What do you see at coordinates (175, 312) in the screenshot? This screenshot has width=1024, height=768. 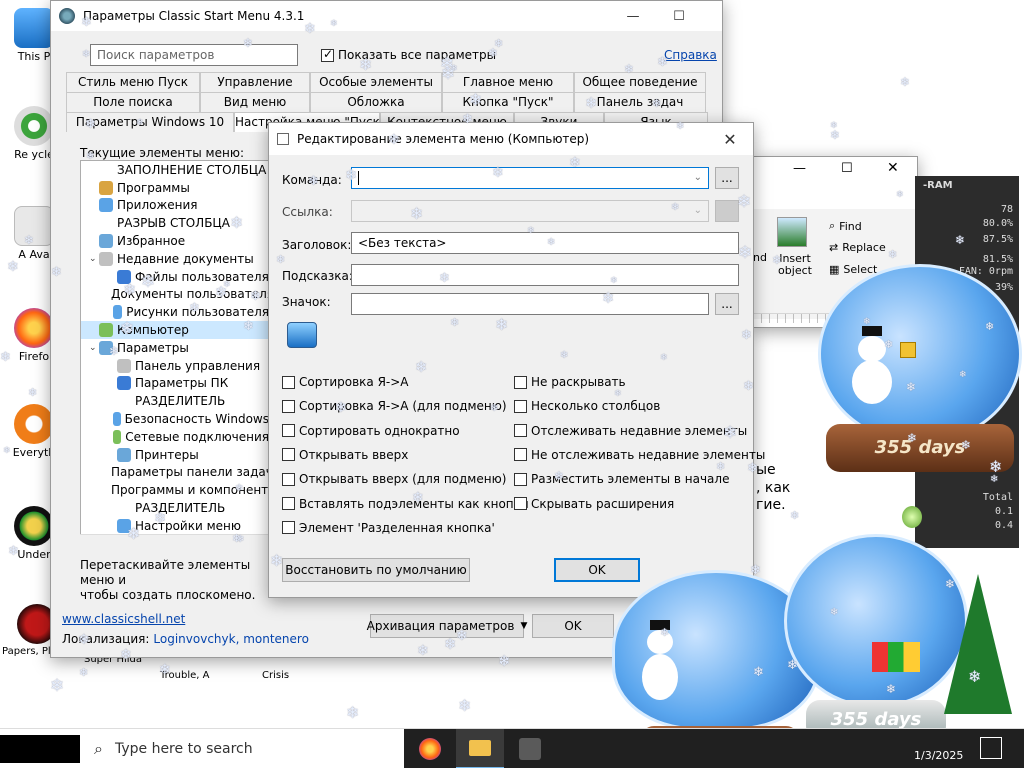 I see `tree-item: Рисунки пользователя` at bounding box center [175, 312].